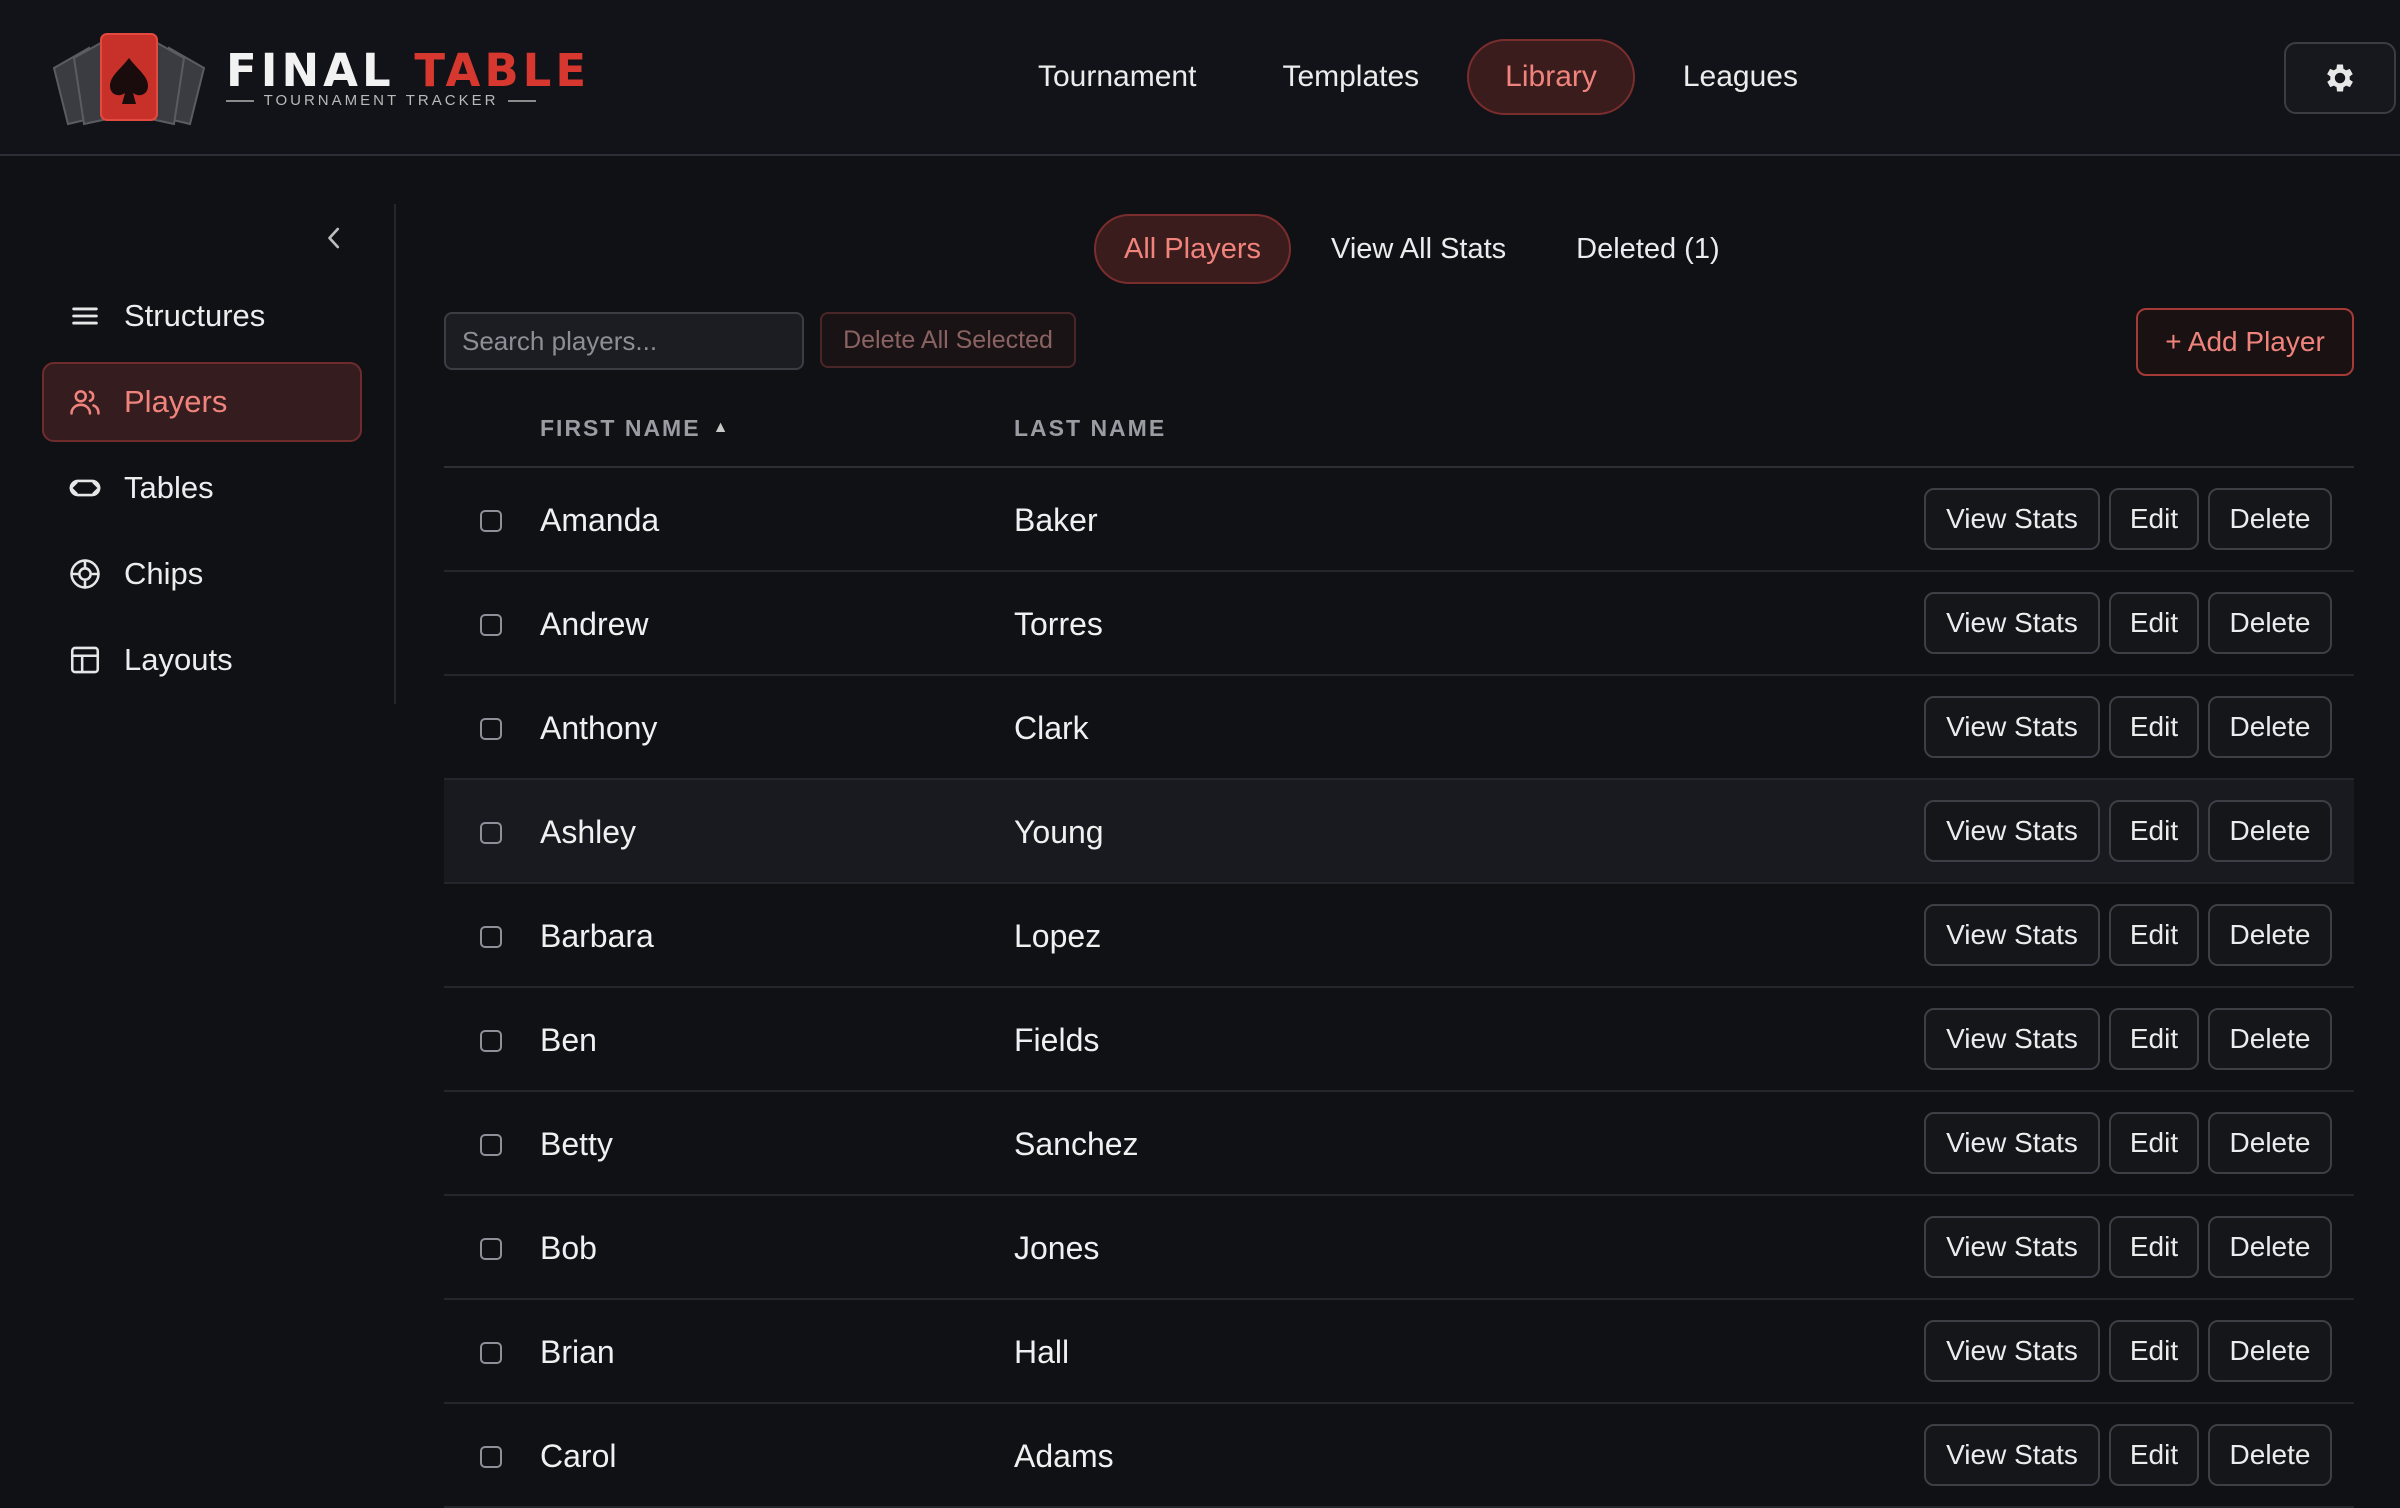 This screenshot has width=2400, height=1508. I want to click on gear-icon, so click(2340, 78).